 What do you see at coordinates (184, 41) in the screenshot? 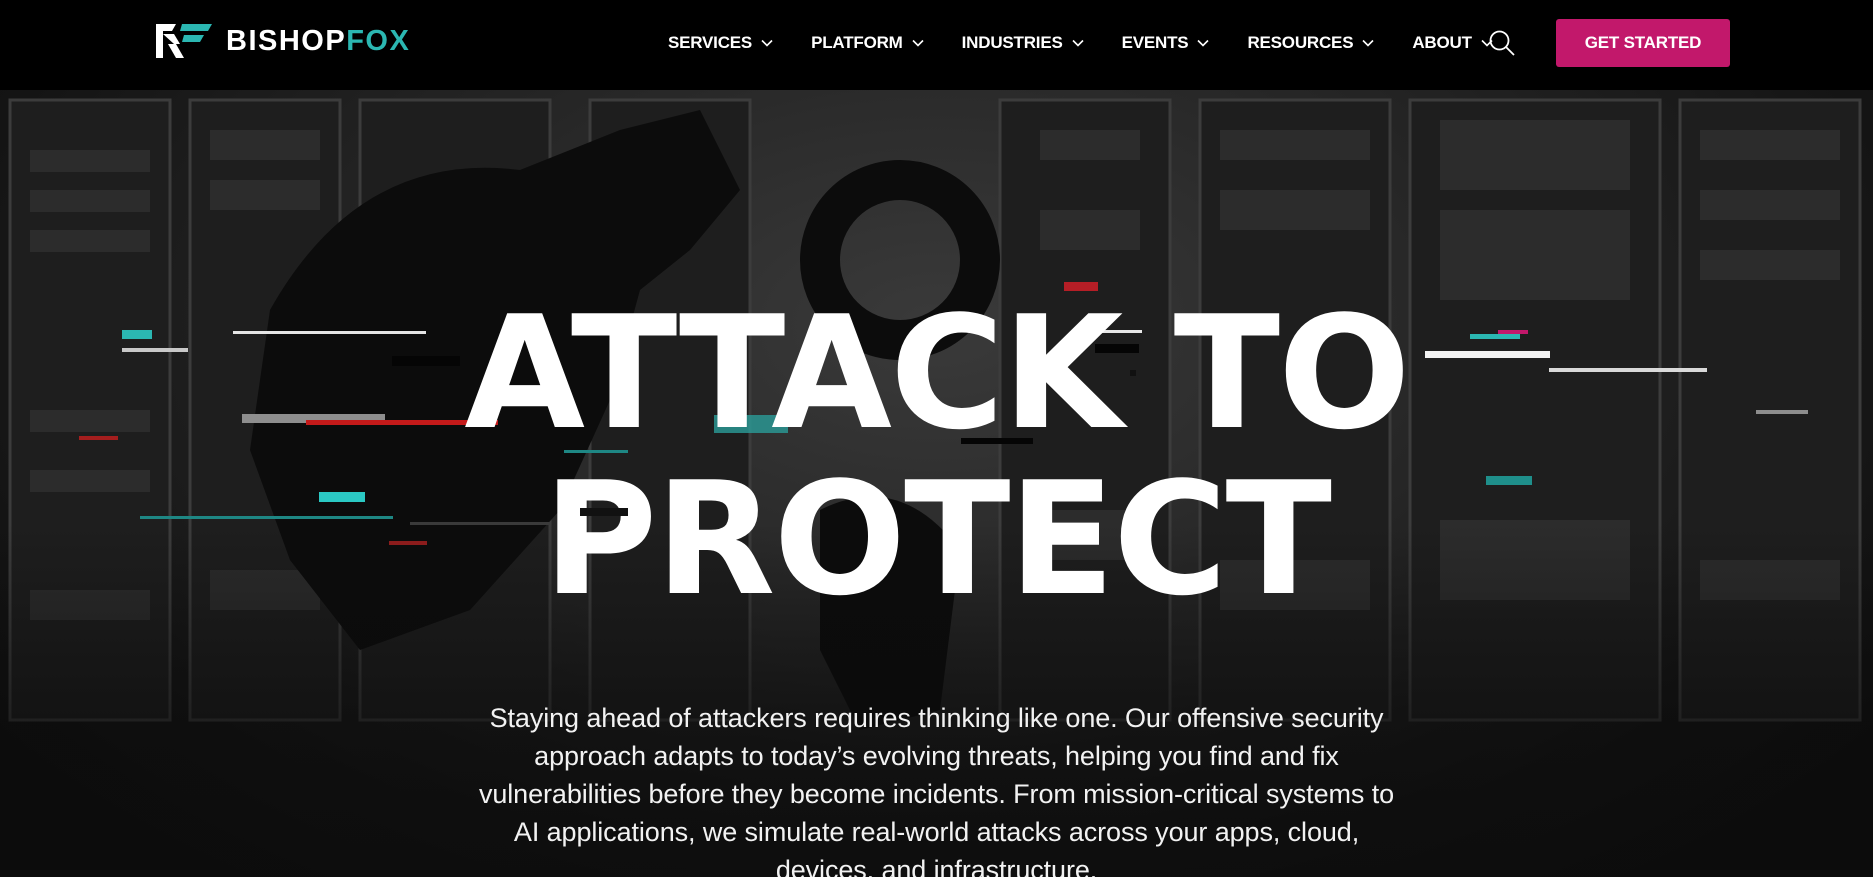
I see `bishopfox-logo-icon` at bounding box center [184, 41].